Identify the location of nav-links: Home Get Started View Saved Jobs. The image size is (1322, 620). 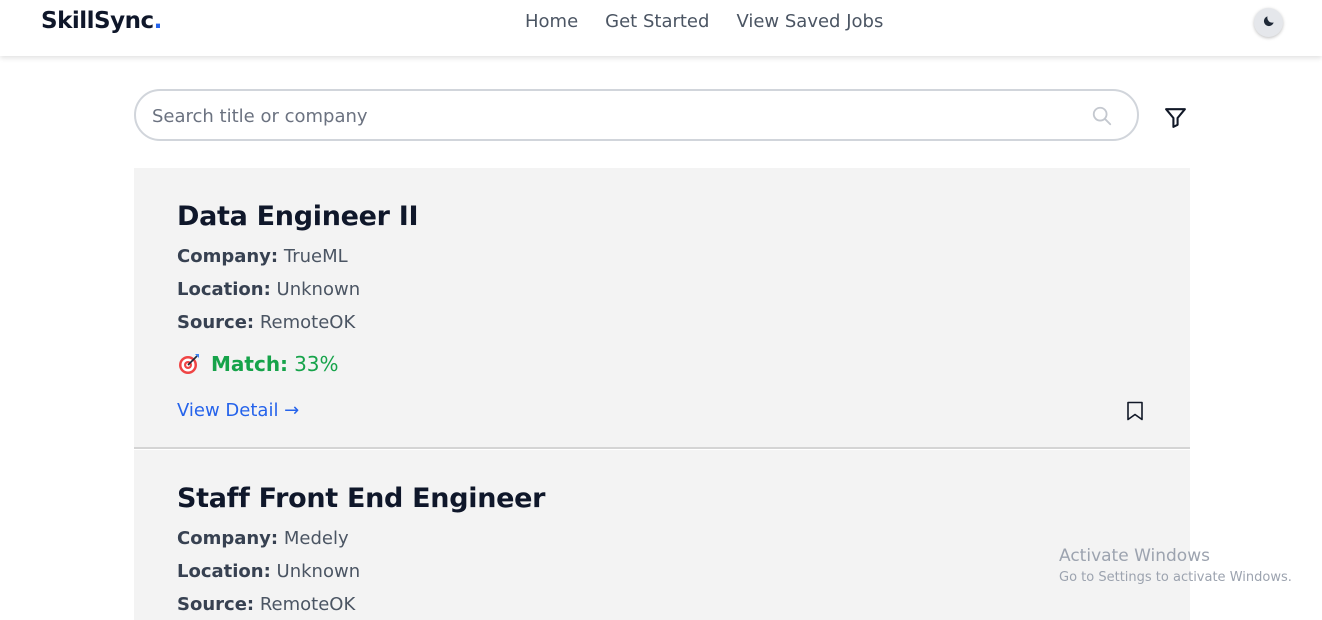
(717, 21).